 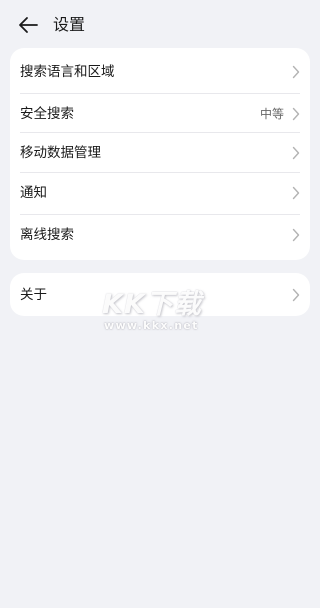 What do you see at coordinates (160, 24) in the screenshot?
I see `app-header: 设置` at bounding box center [160, 24].